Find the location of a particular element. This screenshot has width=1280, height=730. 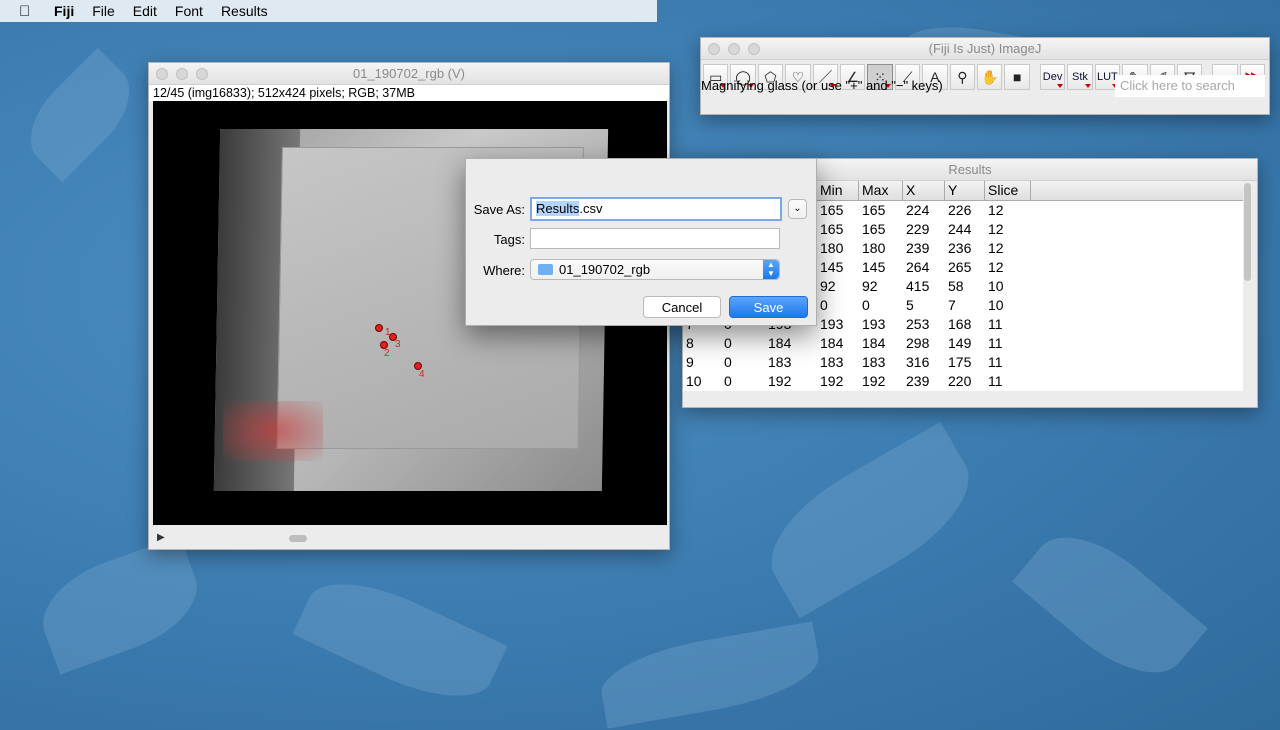

table-row: 8 0 184 184 184 298 149 11 is located at coordinates (963, 343).